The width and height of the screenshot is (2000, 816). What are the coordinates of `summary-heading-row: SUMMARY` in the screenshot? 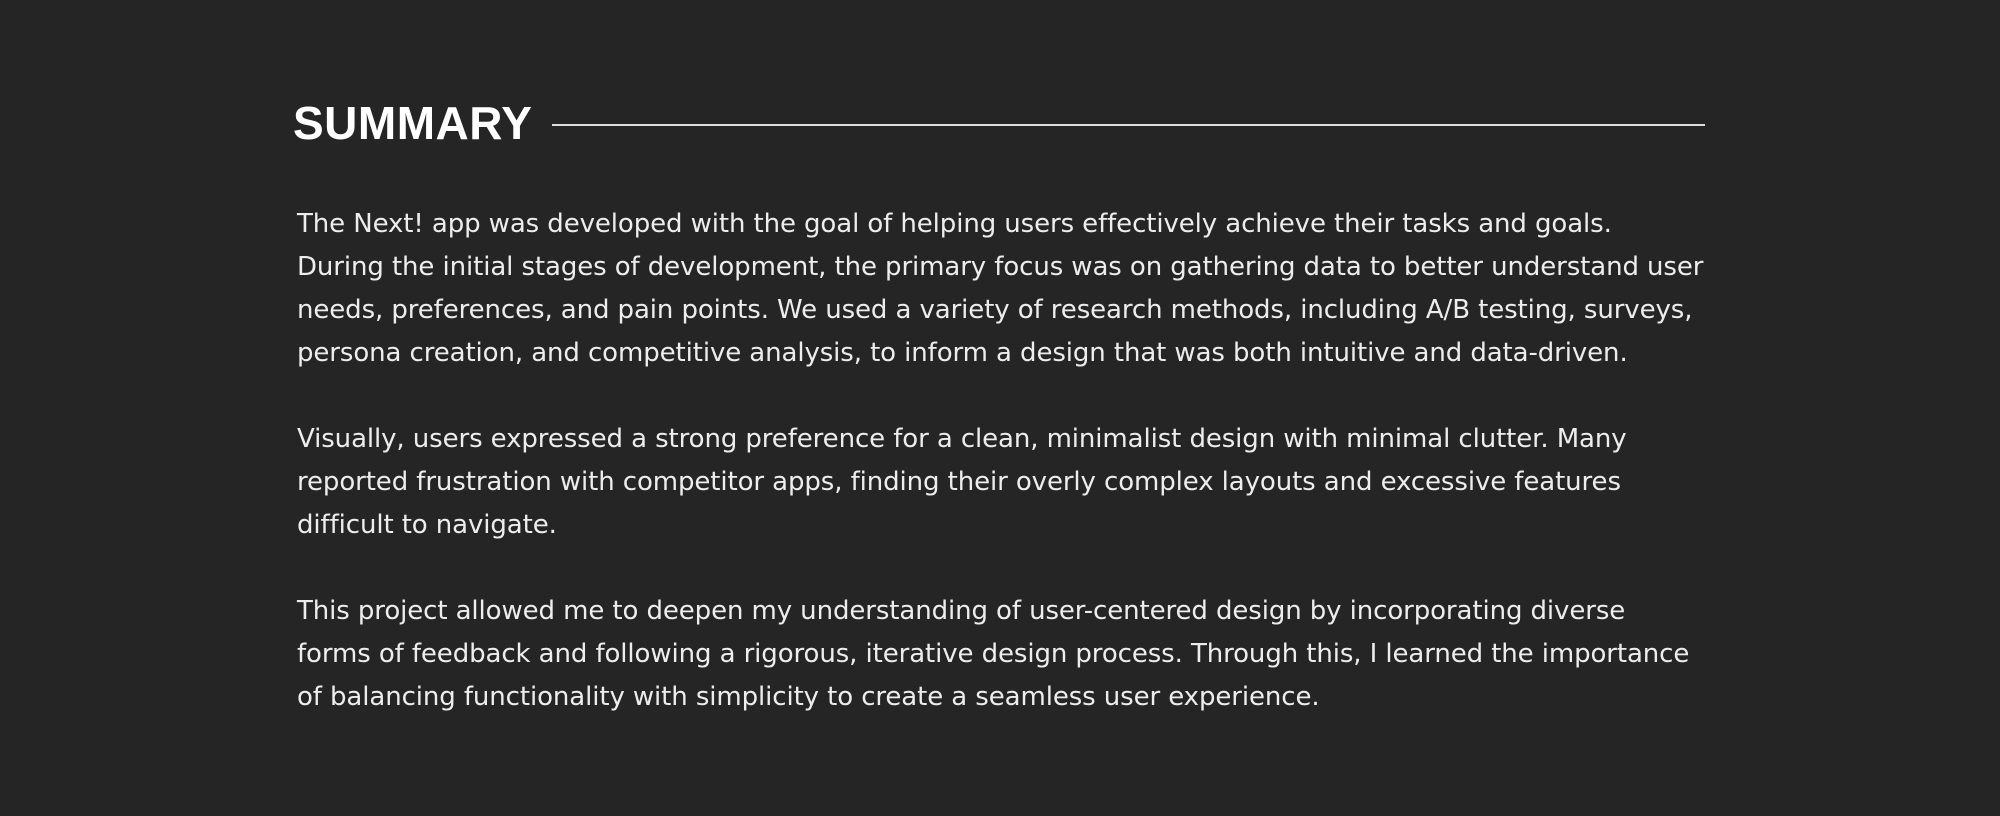 It's located at (999, 123).